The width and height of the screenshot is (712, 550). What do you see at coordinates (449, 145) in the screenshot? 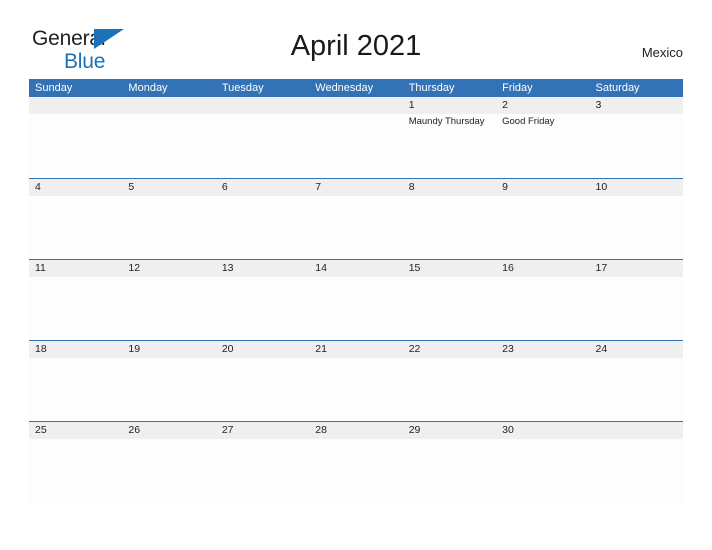
I see `day-cell: Maundy Thursday` at bounding box center [449, 145].